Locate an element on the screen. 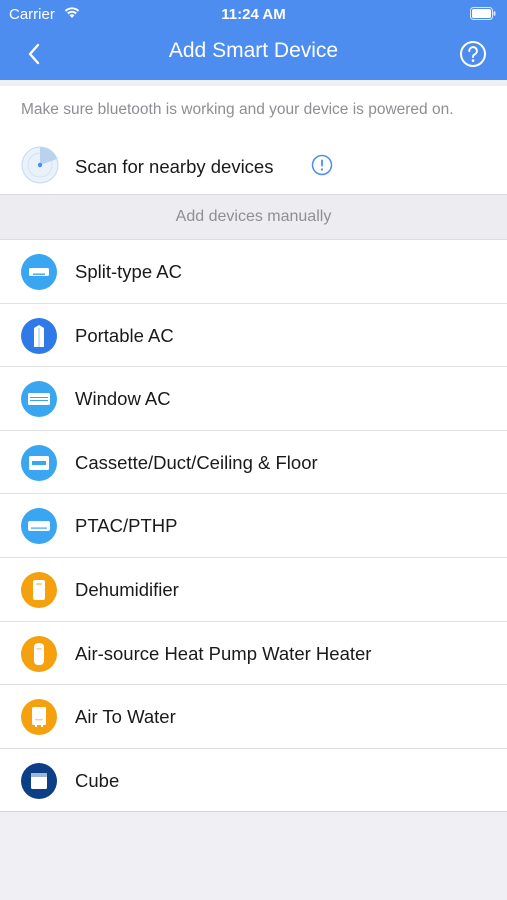 Image resolution: width=507 pixels, height=900 pixels. device-label: Air-source Heat Pump Water Heater is located at coordinates (223, 653).